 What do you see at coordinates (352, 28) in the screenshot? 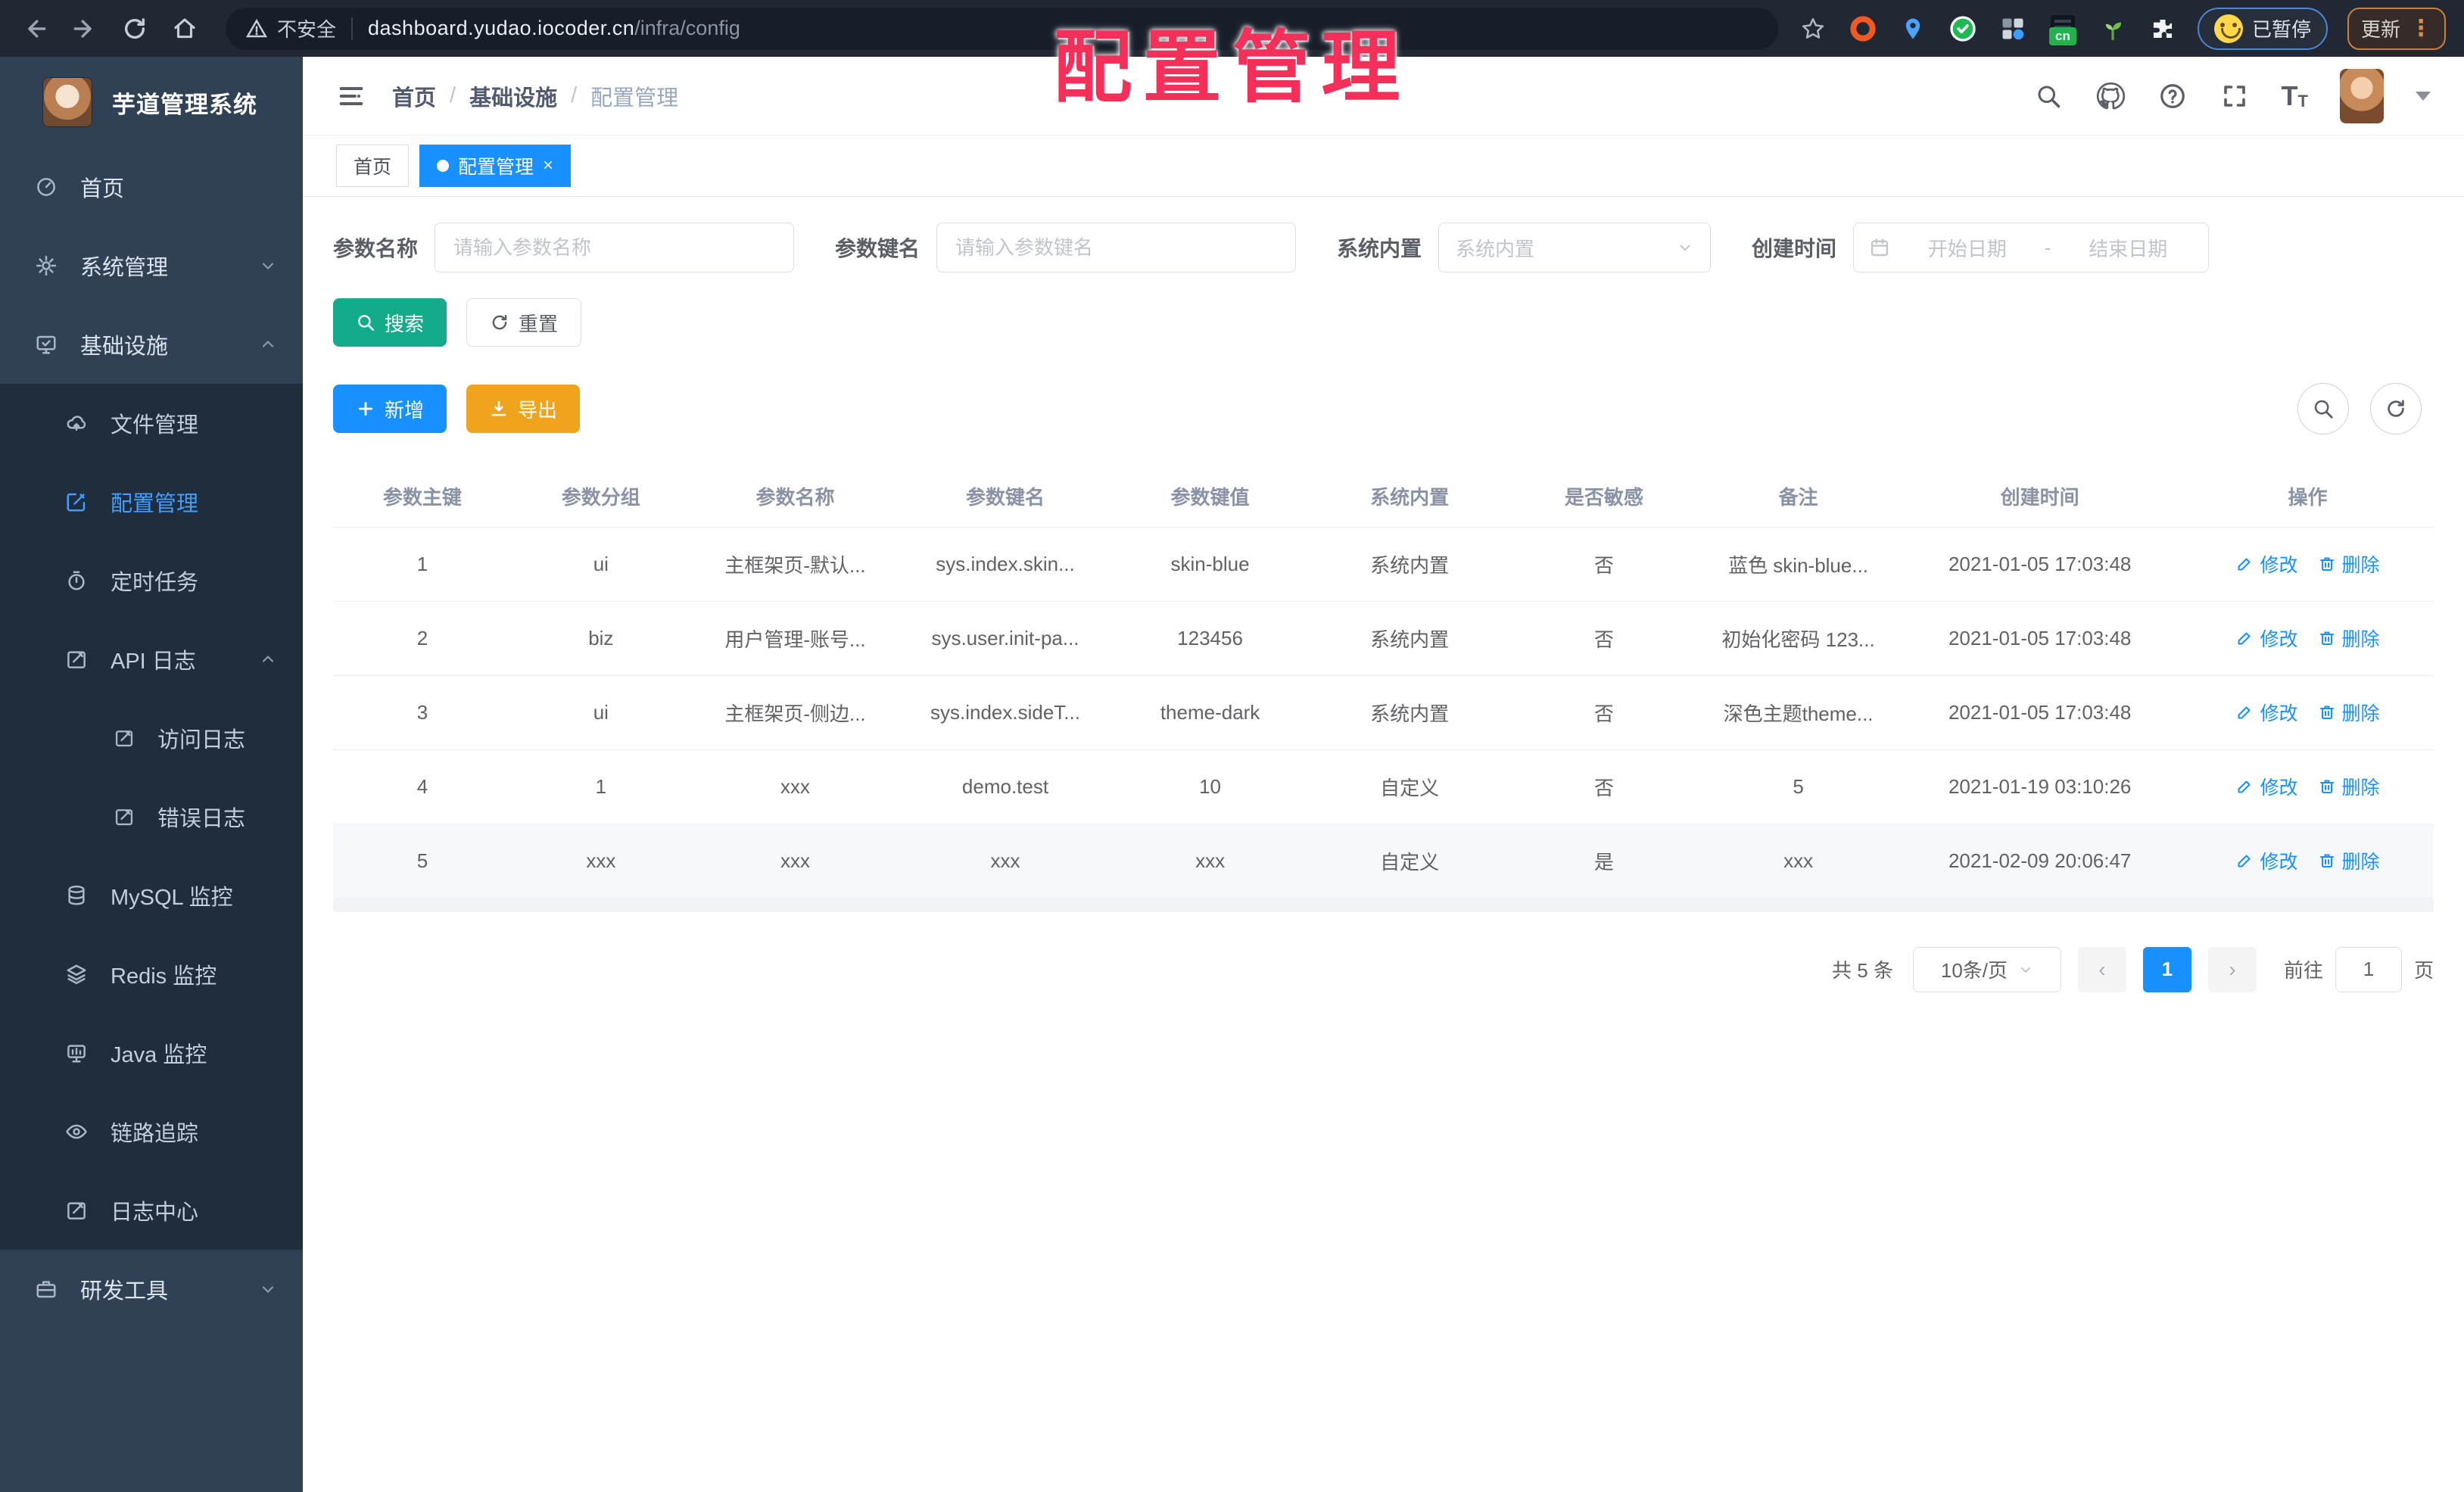
I see `url-divider` at bounding box center [352, 28].